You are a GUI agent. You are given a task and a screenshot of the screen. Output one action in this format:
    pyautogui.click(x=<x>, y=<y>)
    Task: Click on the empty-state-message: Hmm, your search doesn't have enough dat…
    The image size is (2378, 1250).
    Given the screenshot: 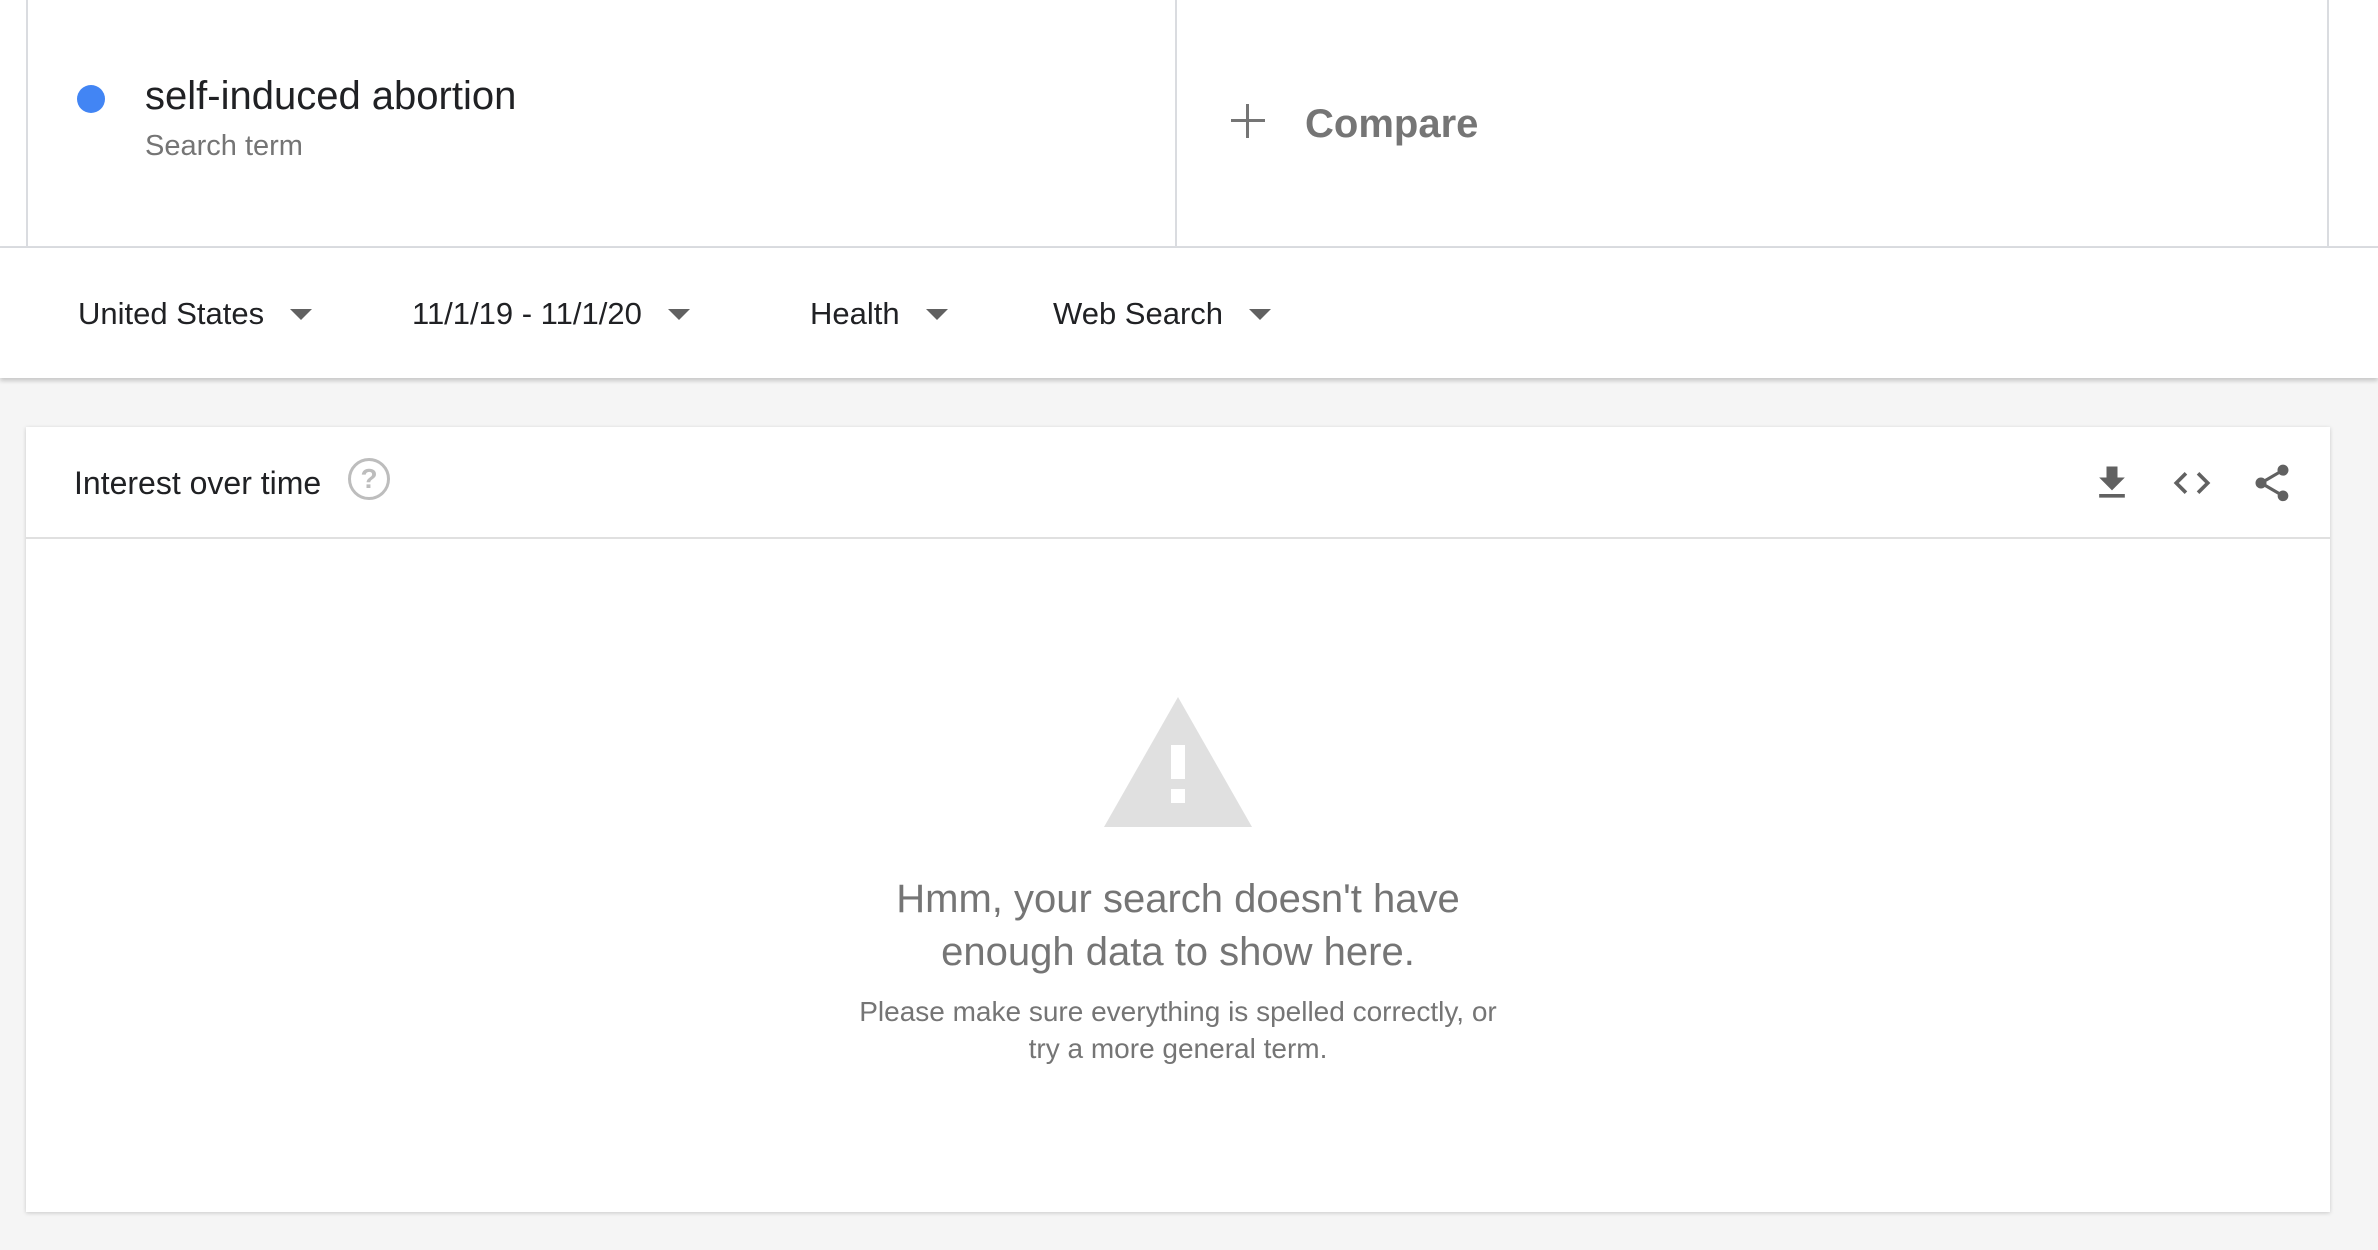 What is the action you would take?
    pyautogui.click(x=1178, y=926)
    